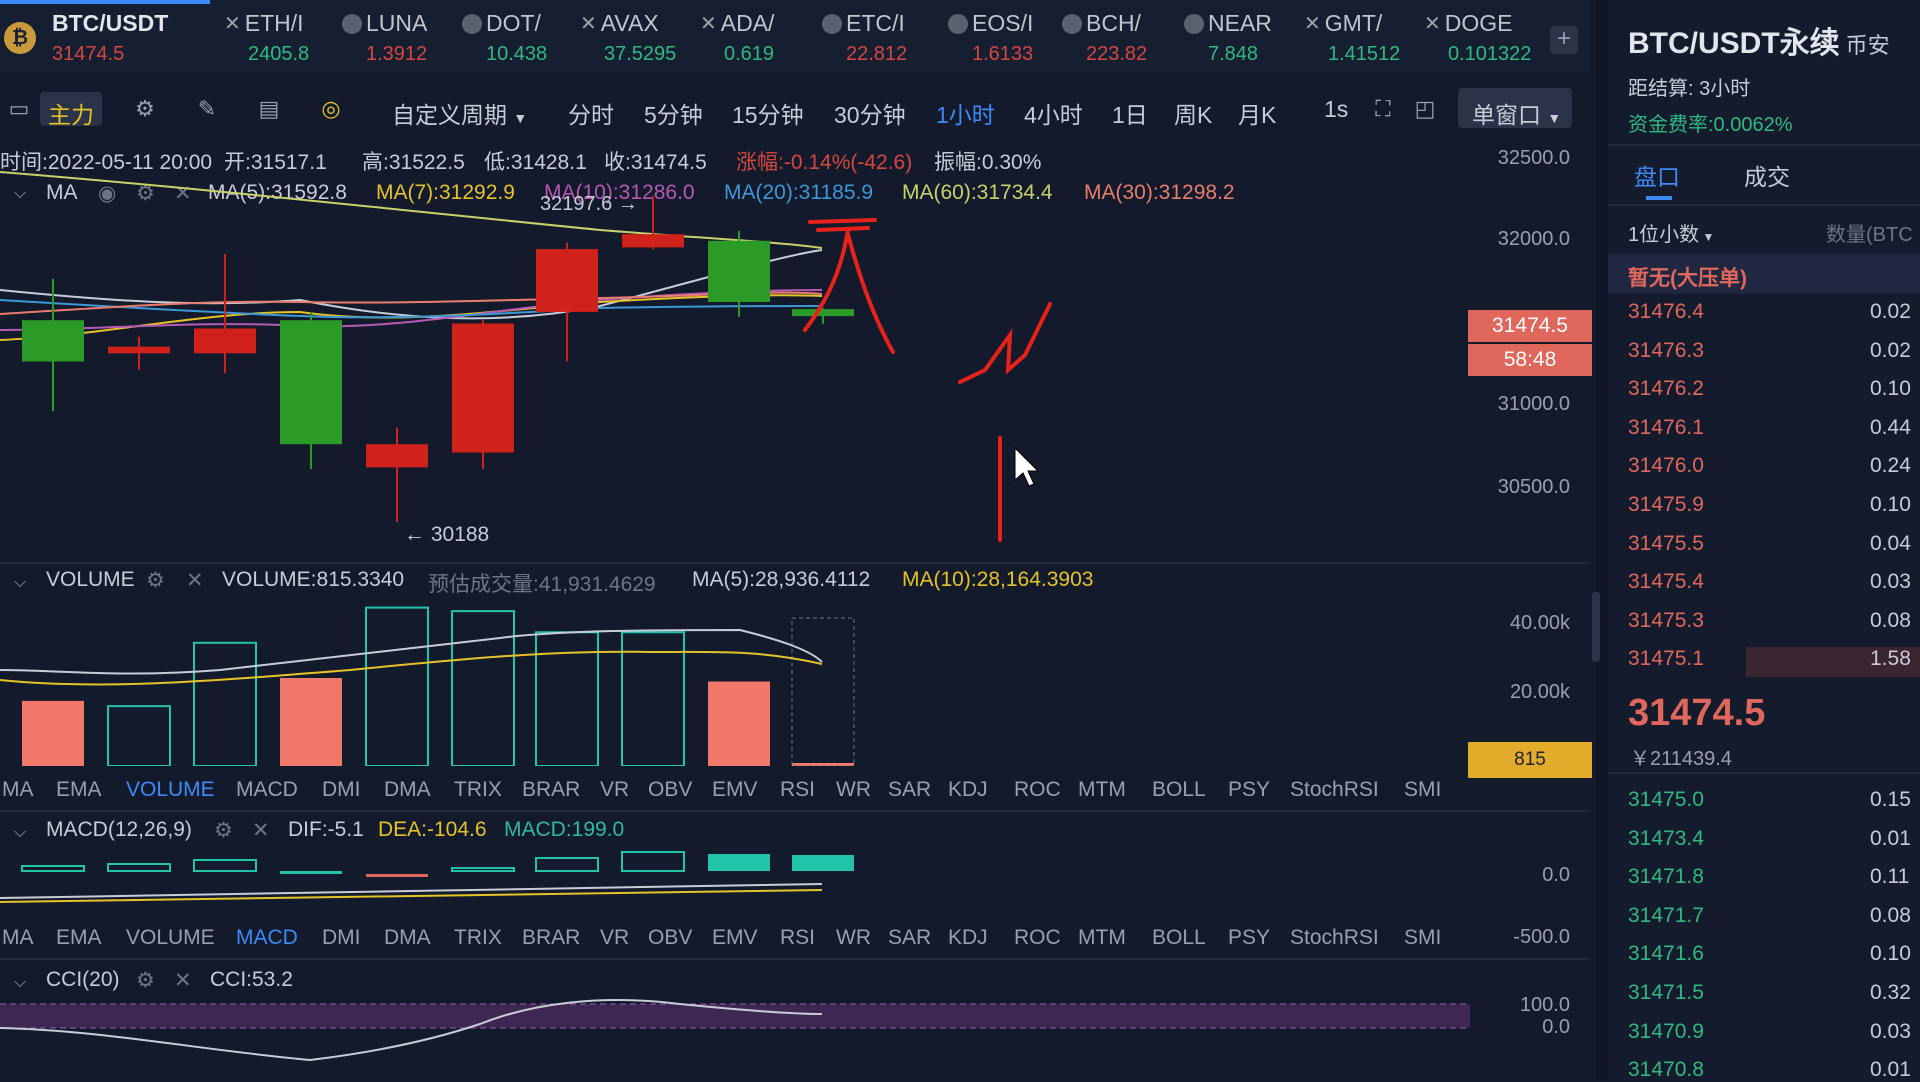 The width and height of the screenshot is (1920, 1082). I want to click on bid-price: 31473.4, so click(1666, 839).